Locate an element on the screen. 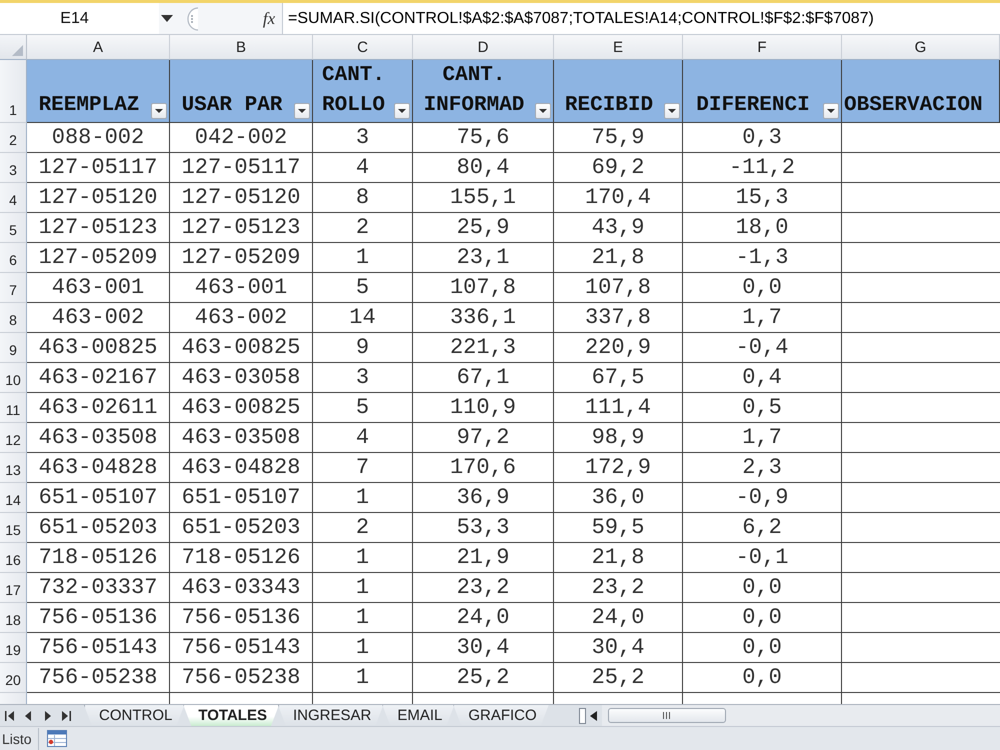 Image resolution: width=1000 pixels, height=750 pixels. table-cell: 220,9 is located at coordinates (618, 348).